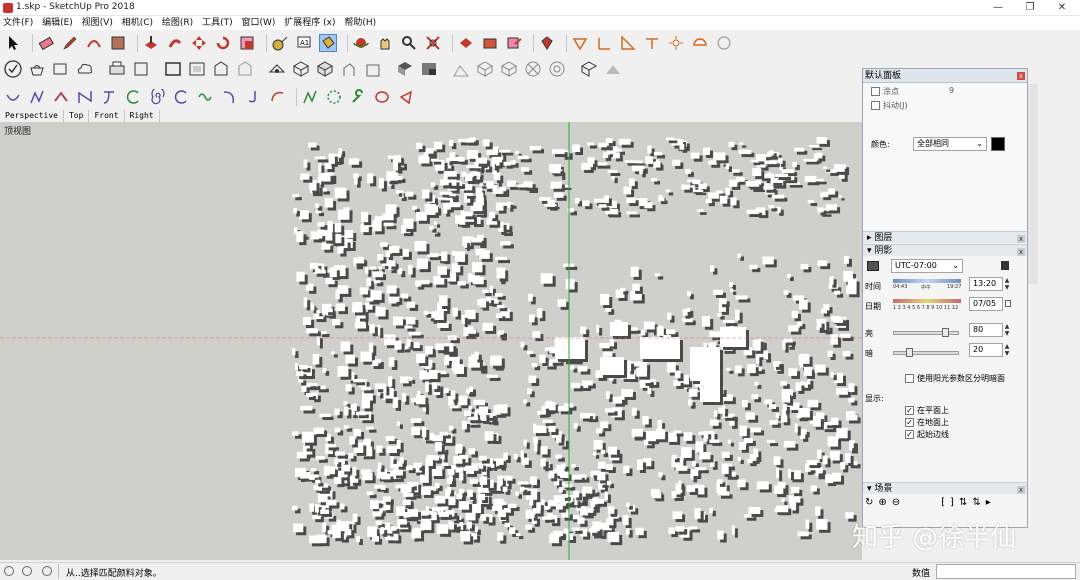  Describe the element at coordinates (309, 23) in the screenshot. I see `menu-extensions: 扩展程序 (x)` at that location.